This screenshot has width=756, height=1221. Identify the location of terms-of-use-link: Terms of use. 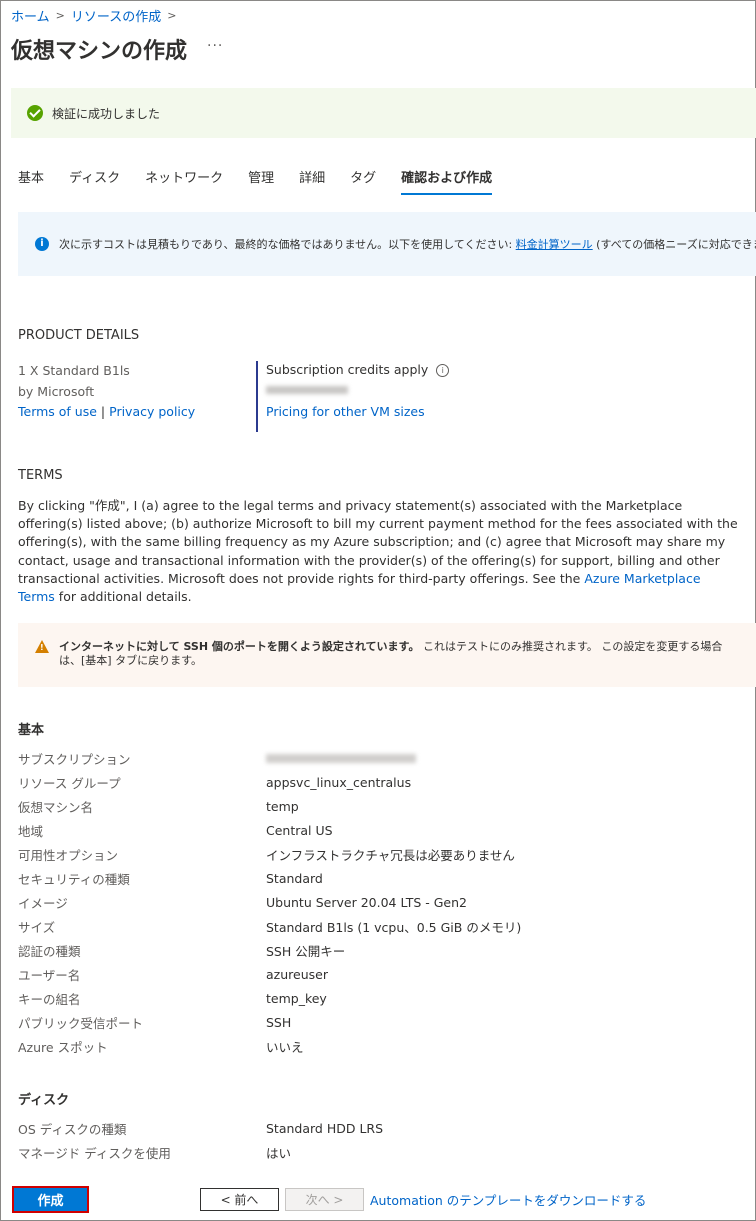
(57, 411).